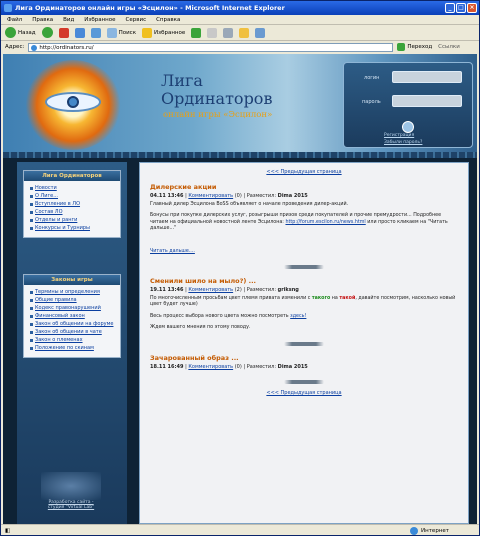 The image size is (480, 536). What do you see at coordinates (238, 366) in the screenshot?
I see `comment-count: (0)` at bounding box center [238, 366].